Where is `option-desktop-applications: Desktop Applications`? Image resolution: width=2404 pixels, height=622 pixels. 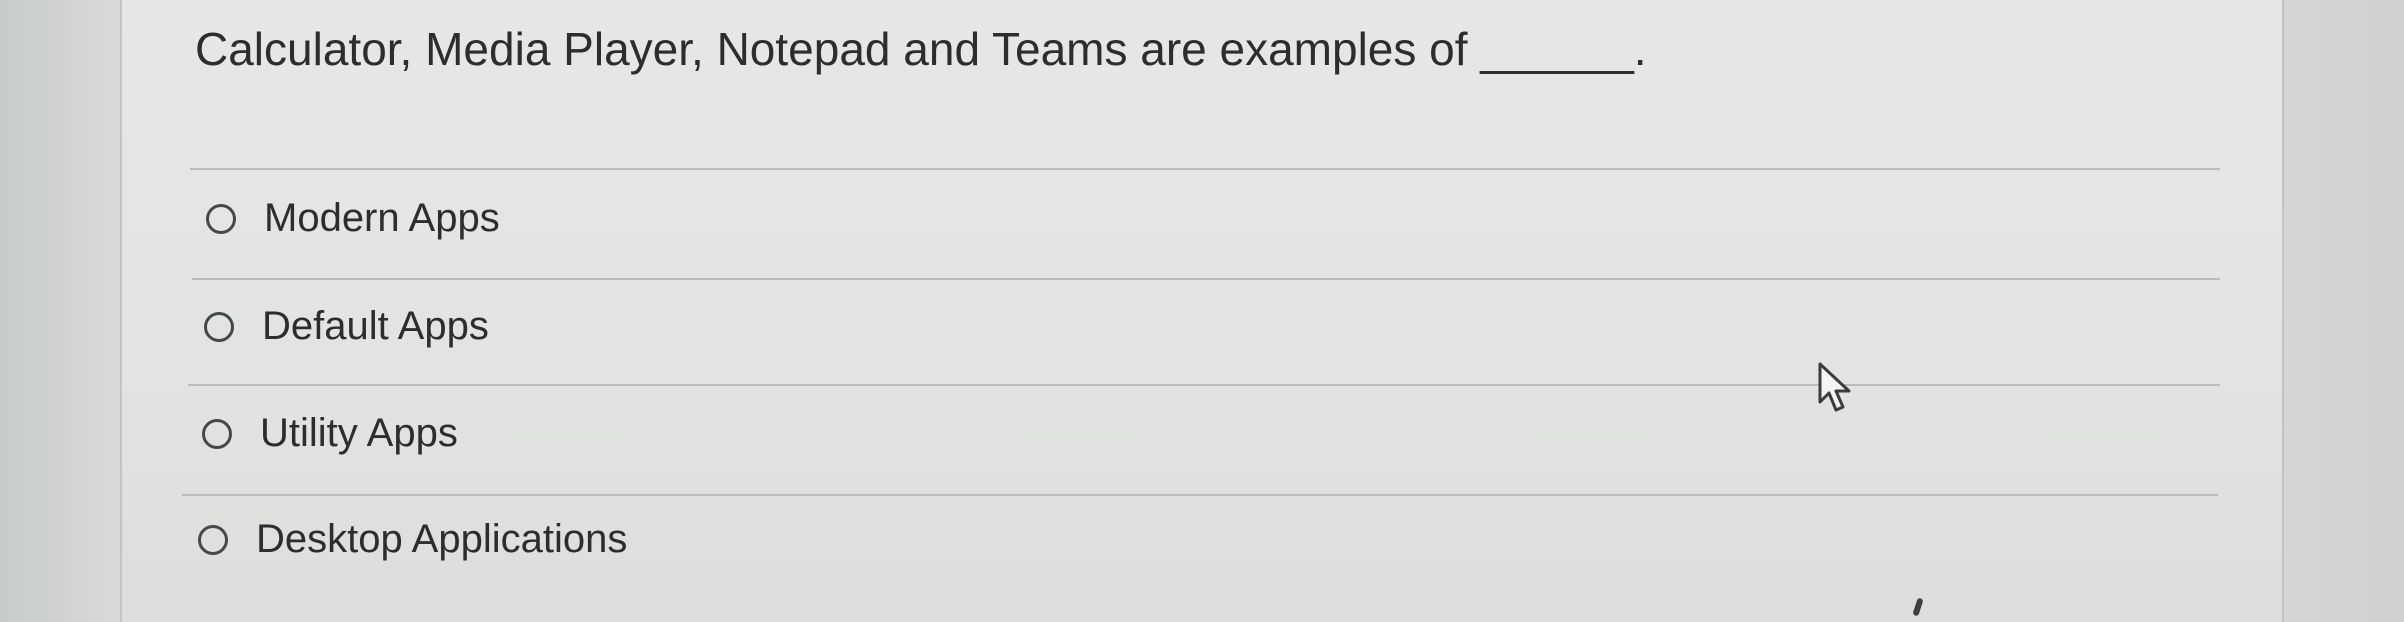
option-desktop-applications: Desktop Applications is located at coordinates (412, 539).